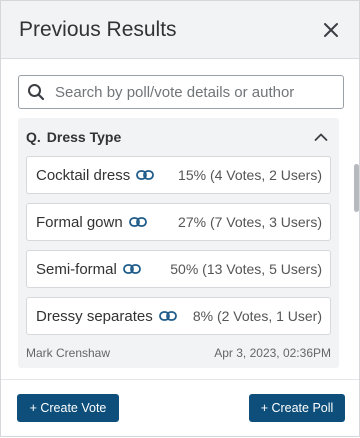 This screenshot has width=360, height=438. Describe the element at coordinates (36, 92) in the screenshot. I see `search-icon` at that location.